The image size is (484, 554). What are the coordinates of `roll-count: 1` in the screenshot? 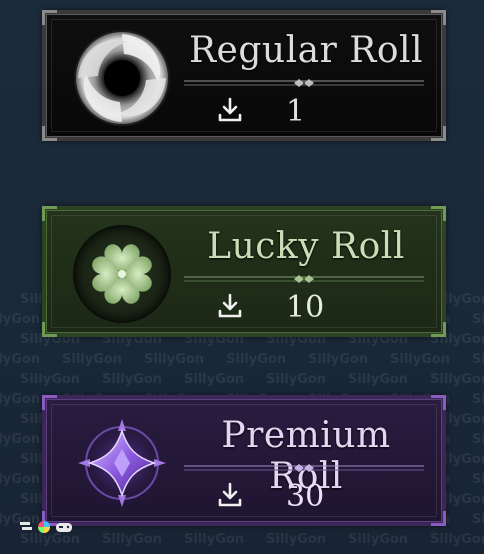 It's located at (296, 111).